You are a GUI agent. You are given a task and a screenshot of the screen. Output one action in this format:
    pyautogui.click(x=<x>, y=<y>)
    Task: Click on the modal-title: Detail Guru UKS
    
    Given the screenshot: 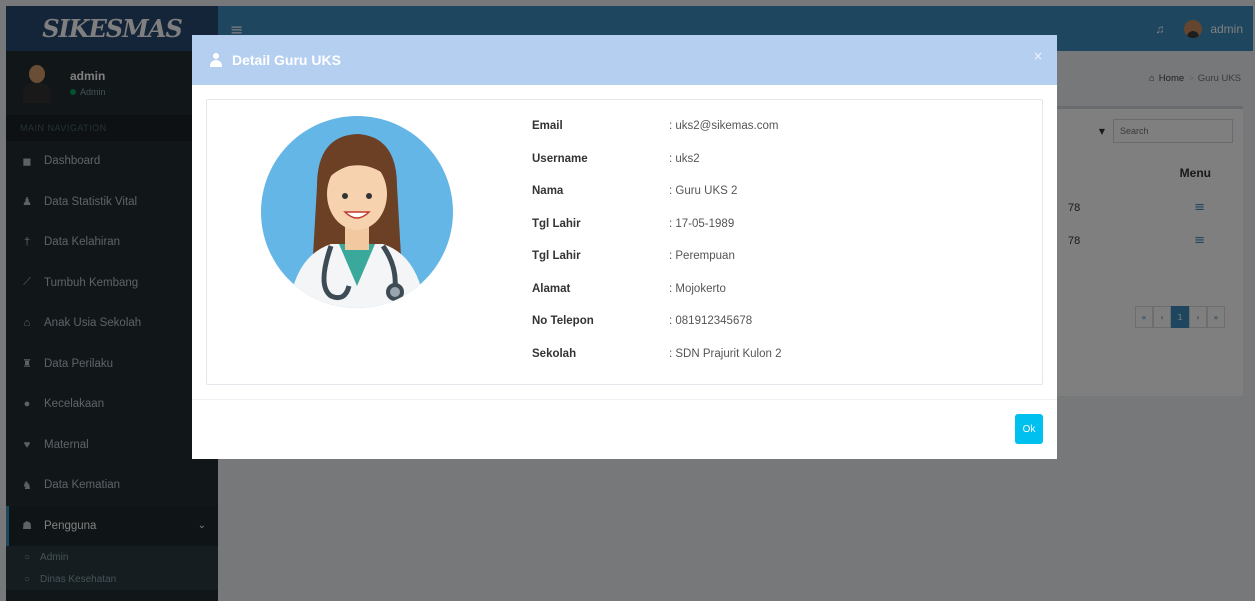 What is the action you would take?
    pyautogui.click(x=286, y=60)
    